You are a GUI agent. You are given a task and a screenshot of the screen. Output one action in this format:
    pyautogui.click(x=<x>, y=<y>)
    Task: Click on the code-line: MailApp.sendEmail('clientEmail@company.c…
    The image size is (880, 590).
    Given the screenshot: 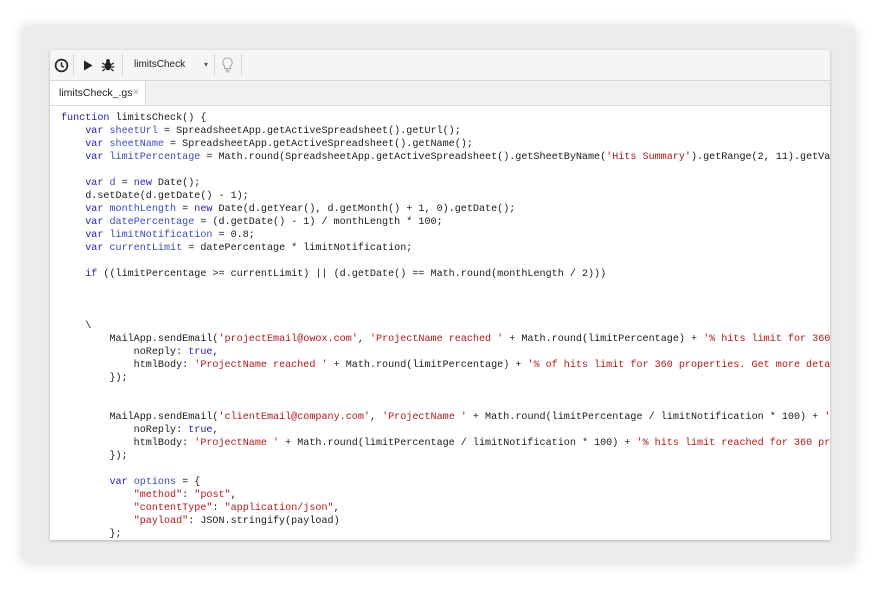 What is the action you would take?
    pyautogui.click(x=445, y=417)
    